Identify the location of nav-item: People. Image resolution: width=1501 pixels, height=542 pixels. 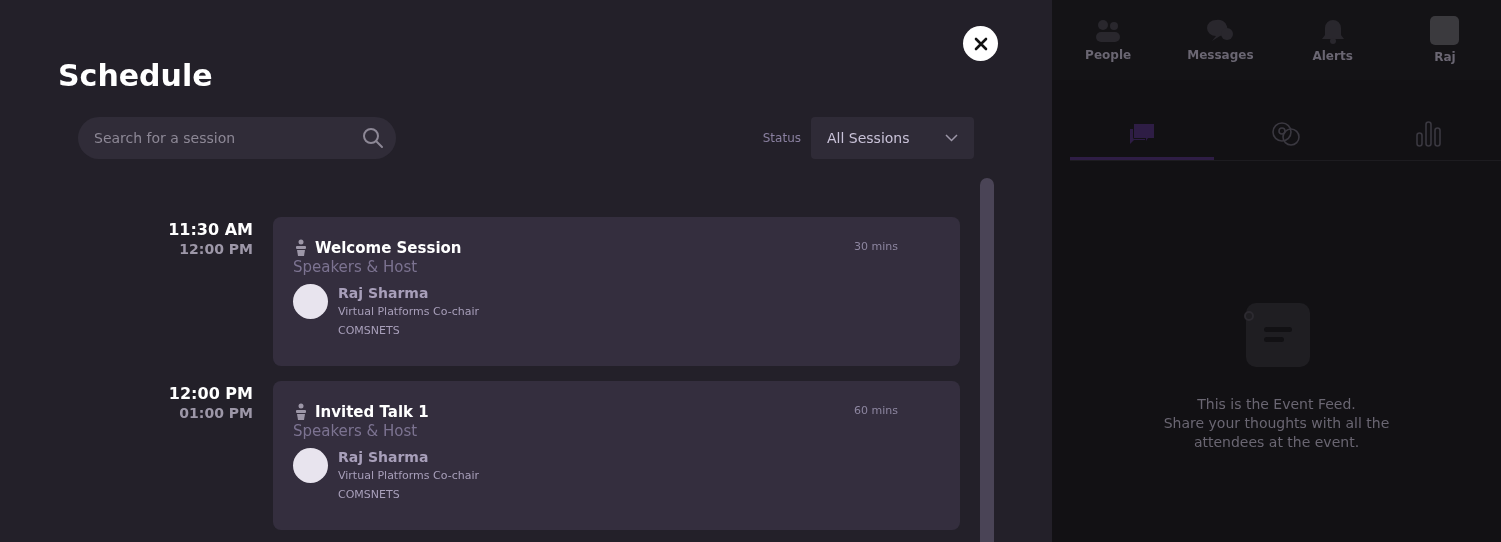
(1108, 40).